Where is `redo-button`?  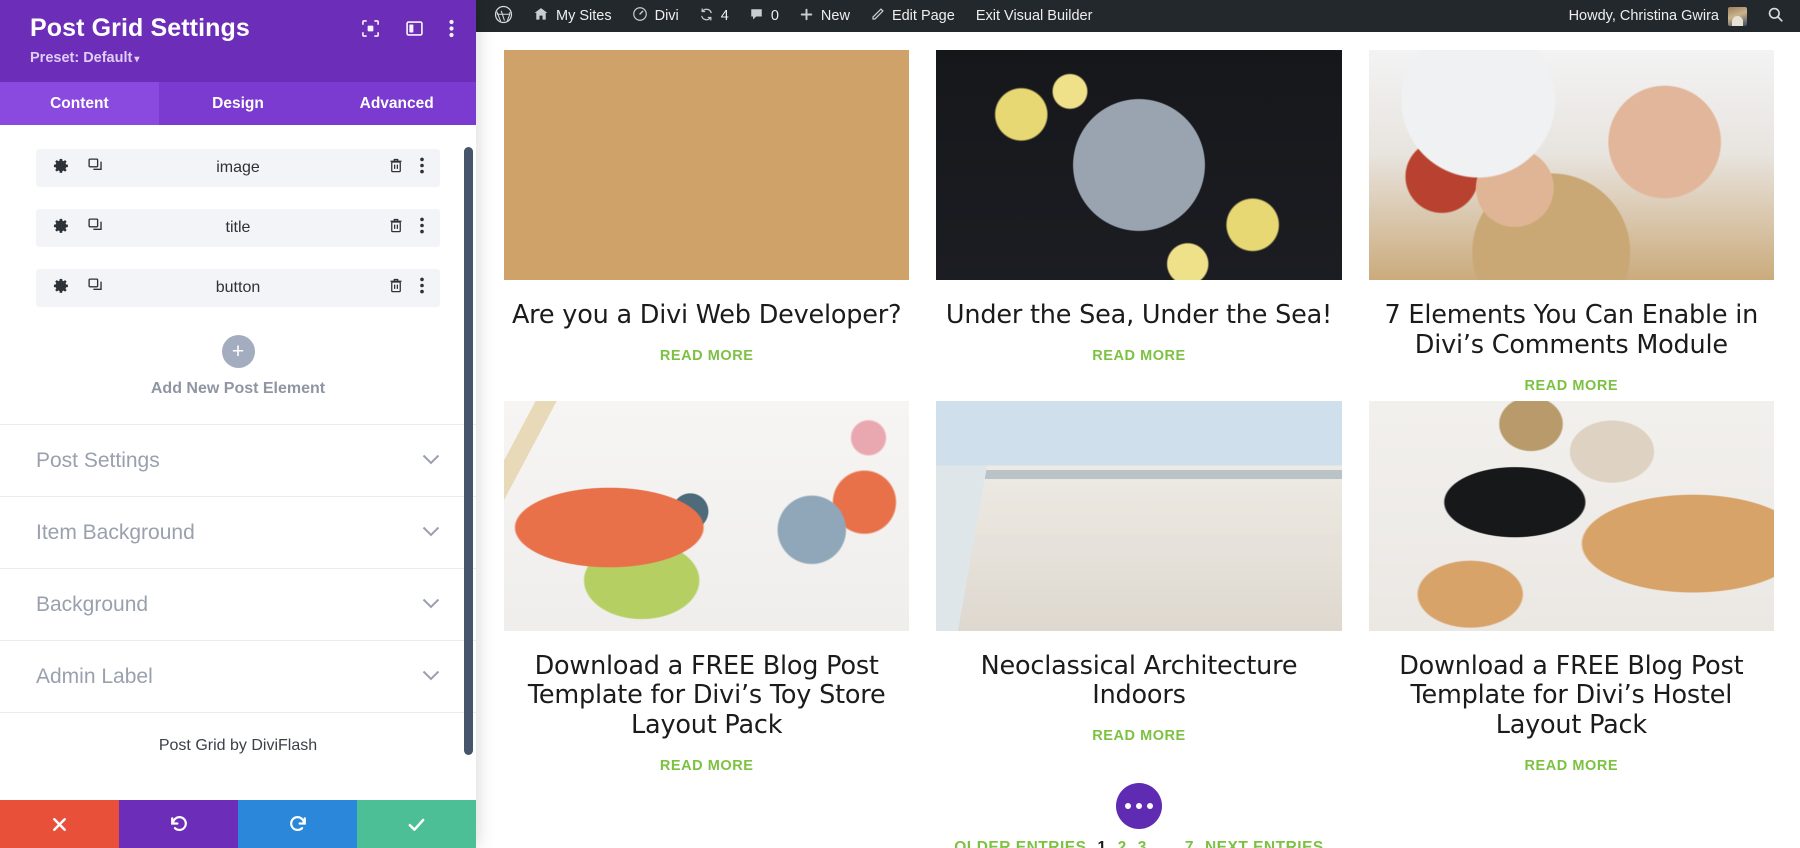
redo-button is located at coordinates (297, 824).